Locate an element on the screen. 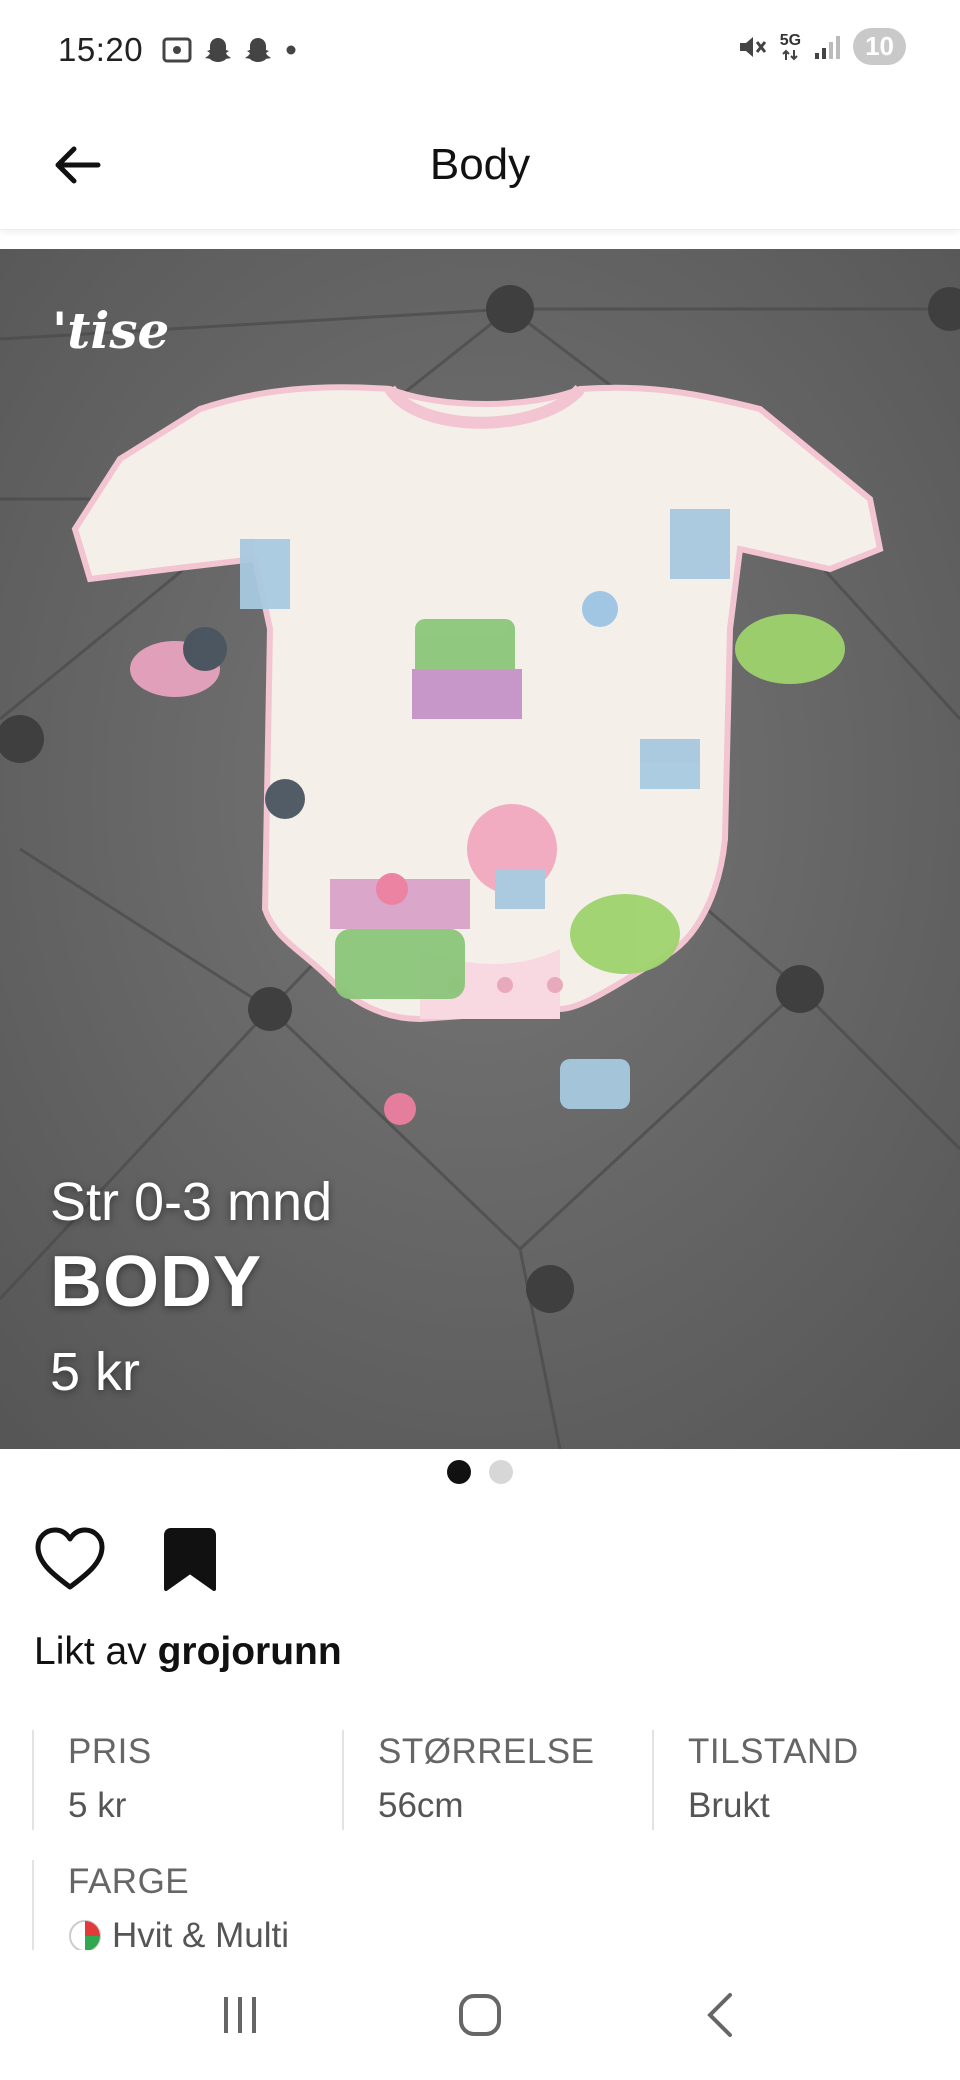 This screenshot has height=2080, width=960. color-swatch-icon is located at coordinates (85, 1935).